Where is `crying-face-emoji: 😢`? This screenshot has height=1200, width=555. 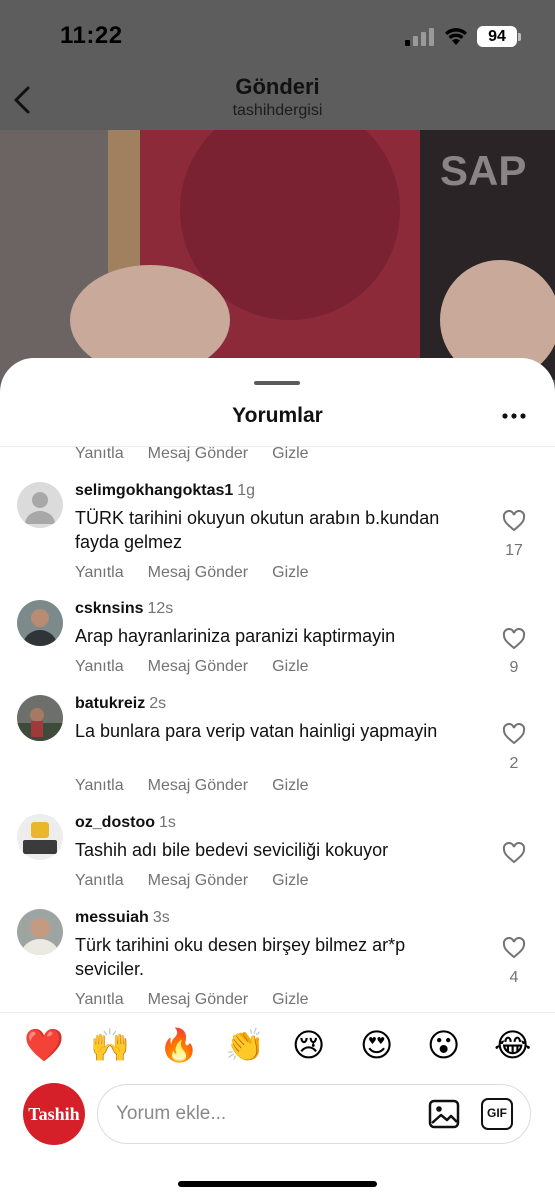
crying-face-emoji: 😢 is located at coordinates (308, 1045).